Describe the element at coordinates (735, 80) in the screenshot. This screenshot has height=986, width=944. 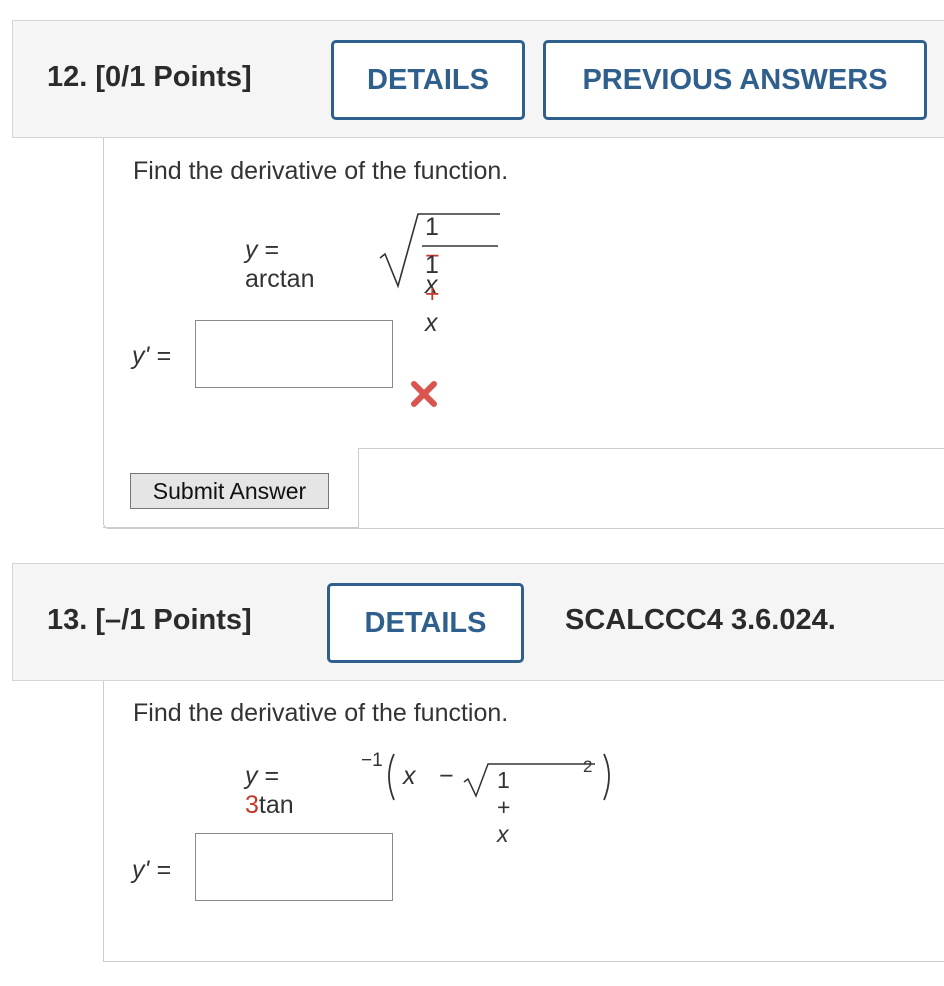
I see `previous-answers-button: PREVIOUS ANSWERS` at that location.